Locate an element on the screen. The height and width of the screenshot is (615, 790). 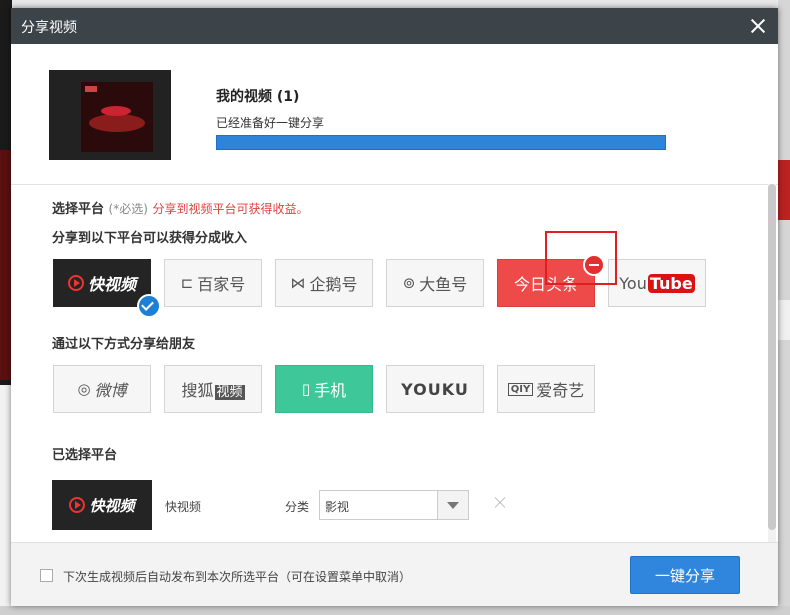
background-app-top is located at coordinates (395, 4).